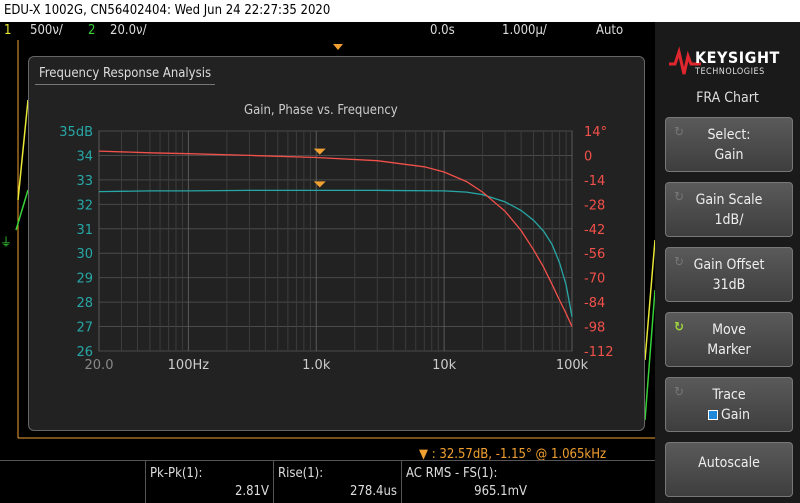 The height and width of the screenshot is (503, 800). Describe the element at coordinates (649, 355) in the screenshot. I see `channel2-trace-right` at that location.